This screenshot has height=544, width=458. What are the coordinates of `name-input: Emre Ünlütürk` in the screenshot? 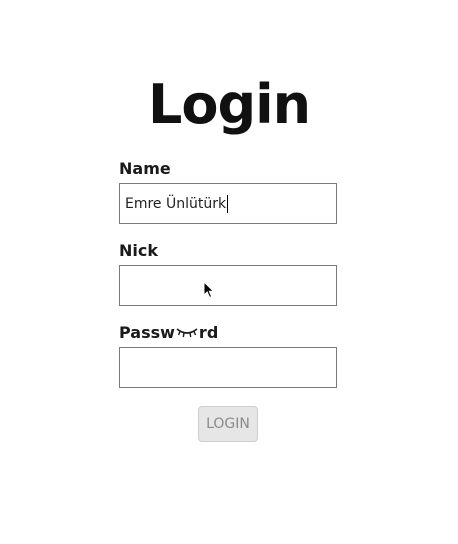 It's located at (228, 203).